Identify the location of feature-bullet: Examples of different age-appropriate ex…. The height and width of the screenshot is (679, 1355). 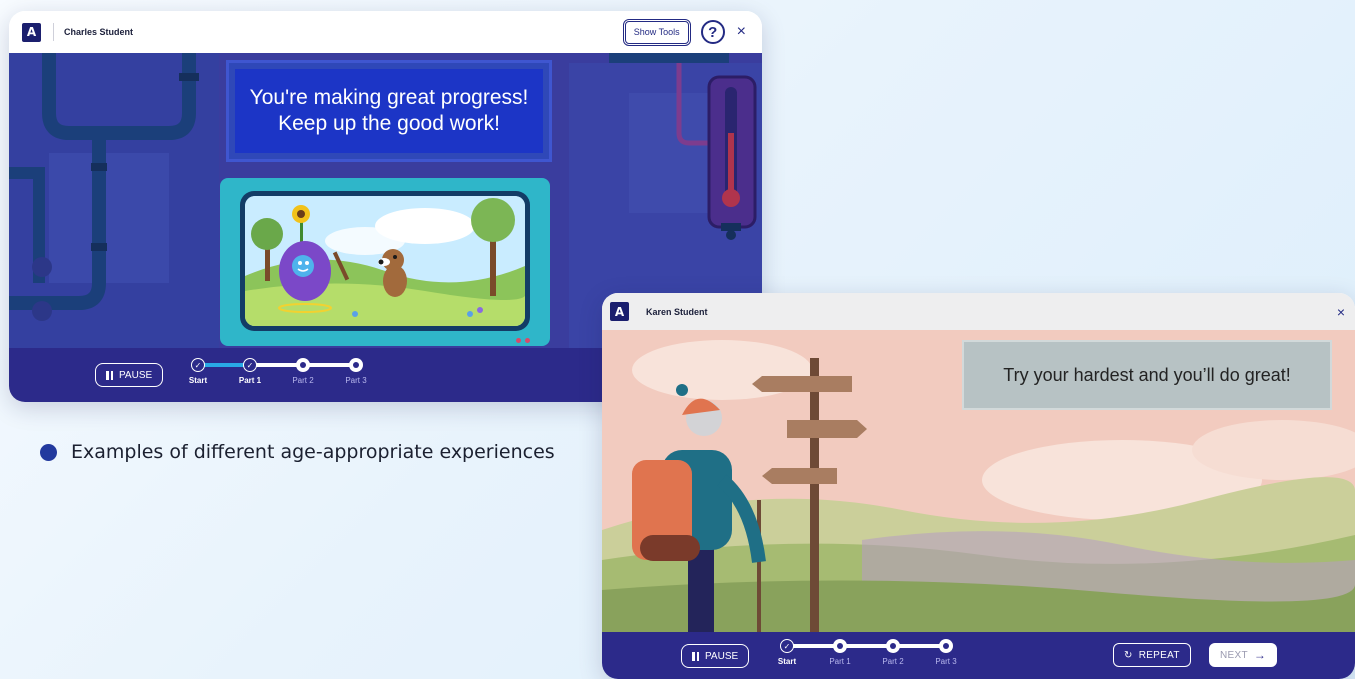
(300, 453).